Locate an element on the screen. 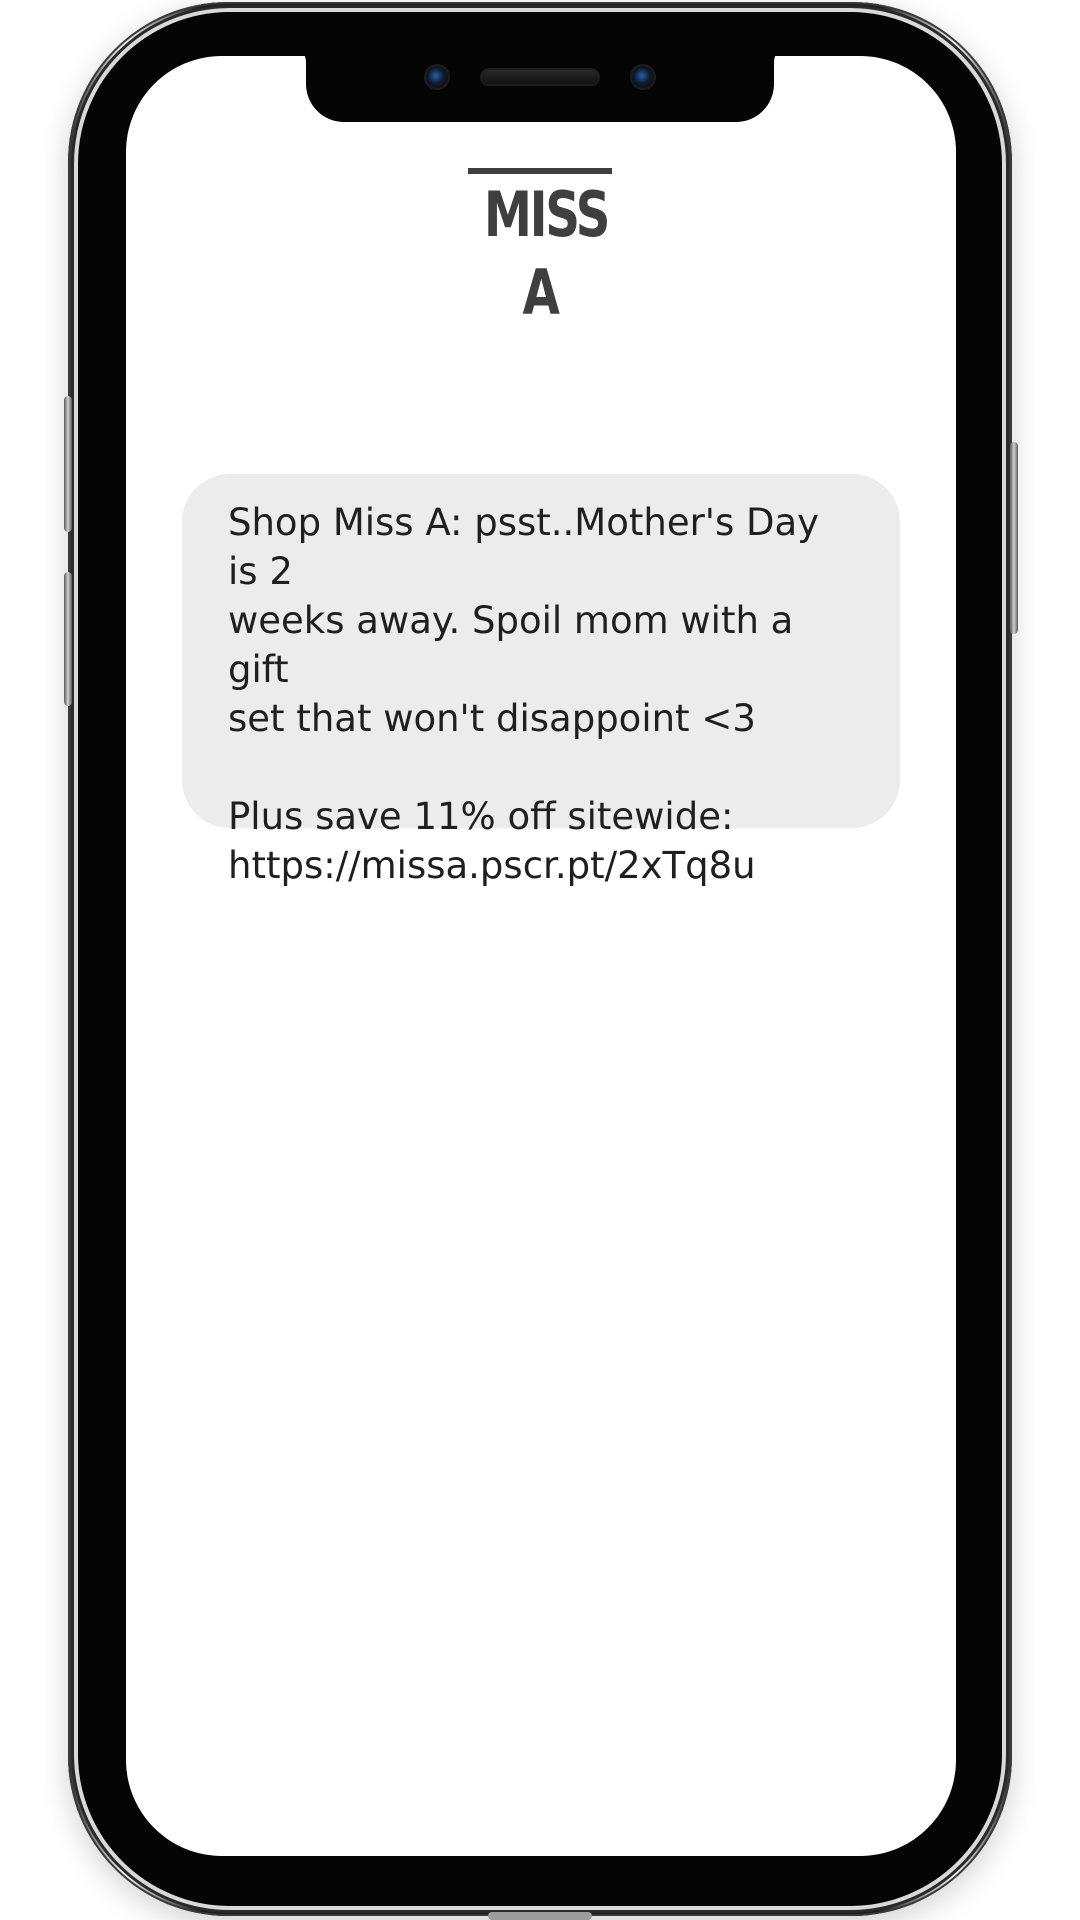 The width and height of the screenshot is (1080, 1920). mute-switch is located at coordinates (68, 464).